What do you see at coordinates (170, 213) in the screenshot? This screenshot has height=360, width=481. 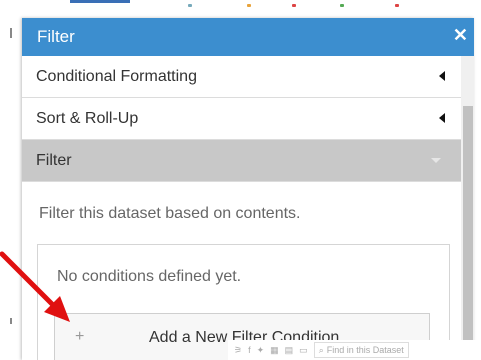 I see `filter-description: Filter this dataset based on contents.` at bounding box center [170, 213].